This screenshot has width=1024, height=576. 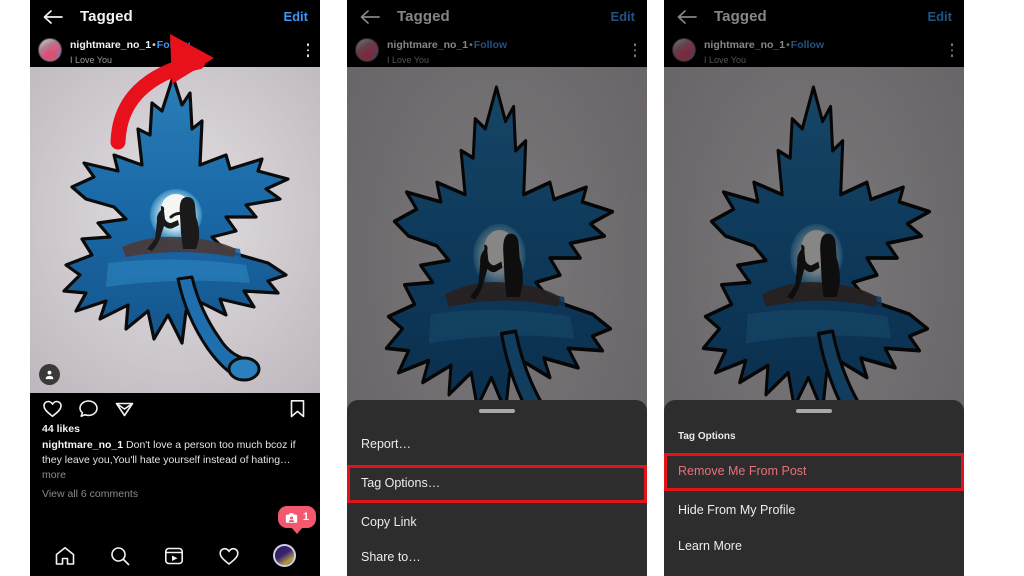 I want to click on menu-item-hide-from-my-profile: Hide From My Profile, so click(x=814, y=511).